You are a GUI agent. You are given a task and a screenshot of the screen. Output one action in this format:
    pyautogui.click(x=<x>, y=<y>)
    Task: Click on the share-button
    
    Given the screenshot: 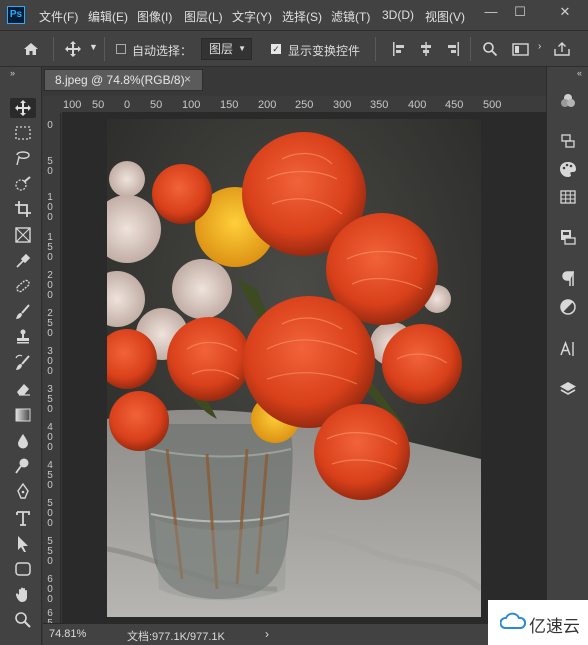 What is the action you would take?
    pyautogui.click(x=562, y=51)
    